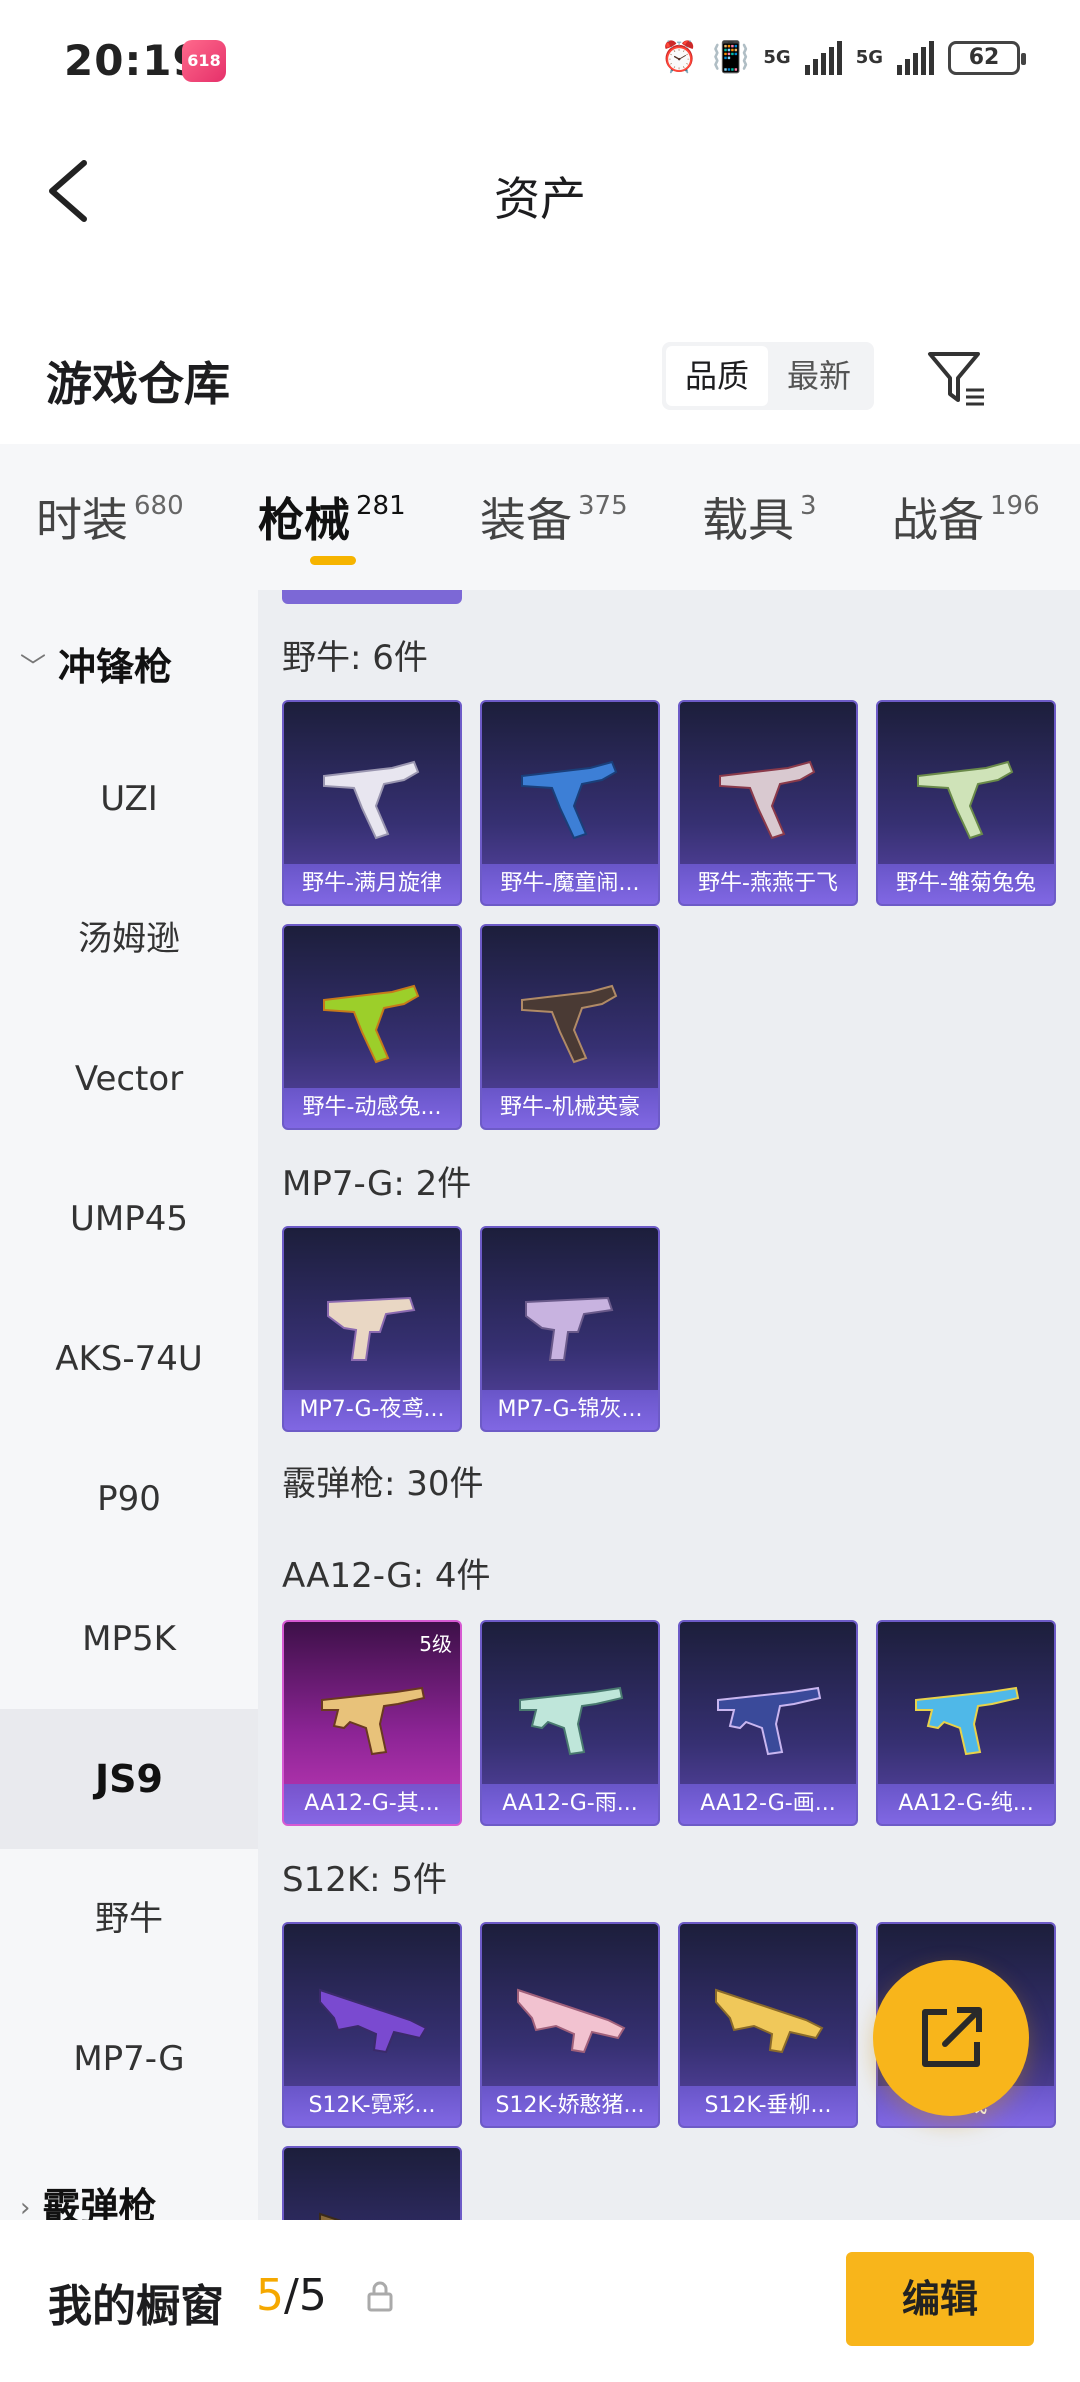 The image size is (1080, 2382). I want to click on showcase-count: 5/5, so click(291, 2295).